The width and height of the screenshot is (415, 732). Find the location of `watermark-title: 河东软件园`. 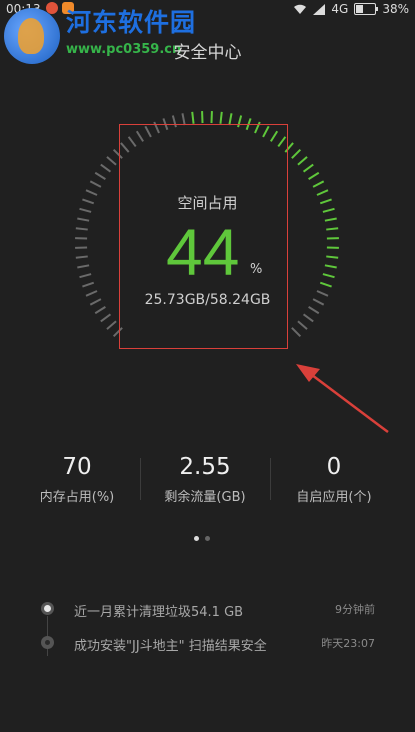

watermark-title: 河东软件园 is located at coordinates (131, 22).